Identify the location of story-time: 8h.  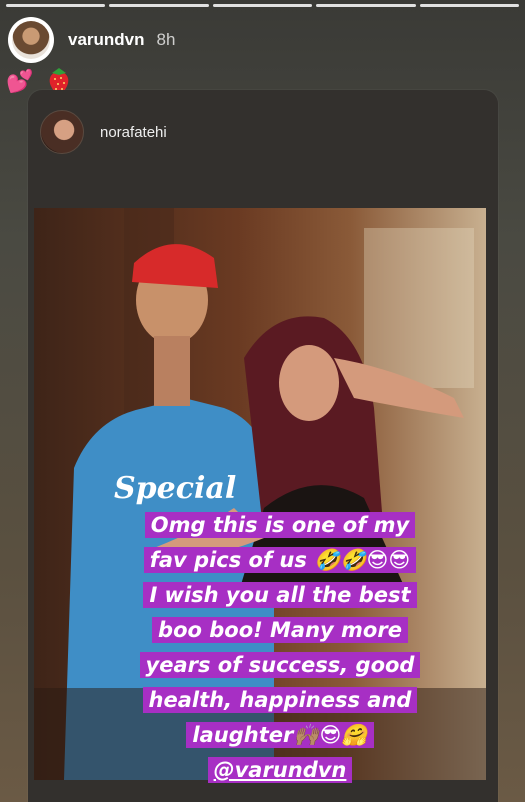
(166, 39).